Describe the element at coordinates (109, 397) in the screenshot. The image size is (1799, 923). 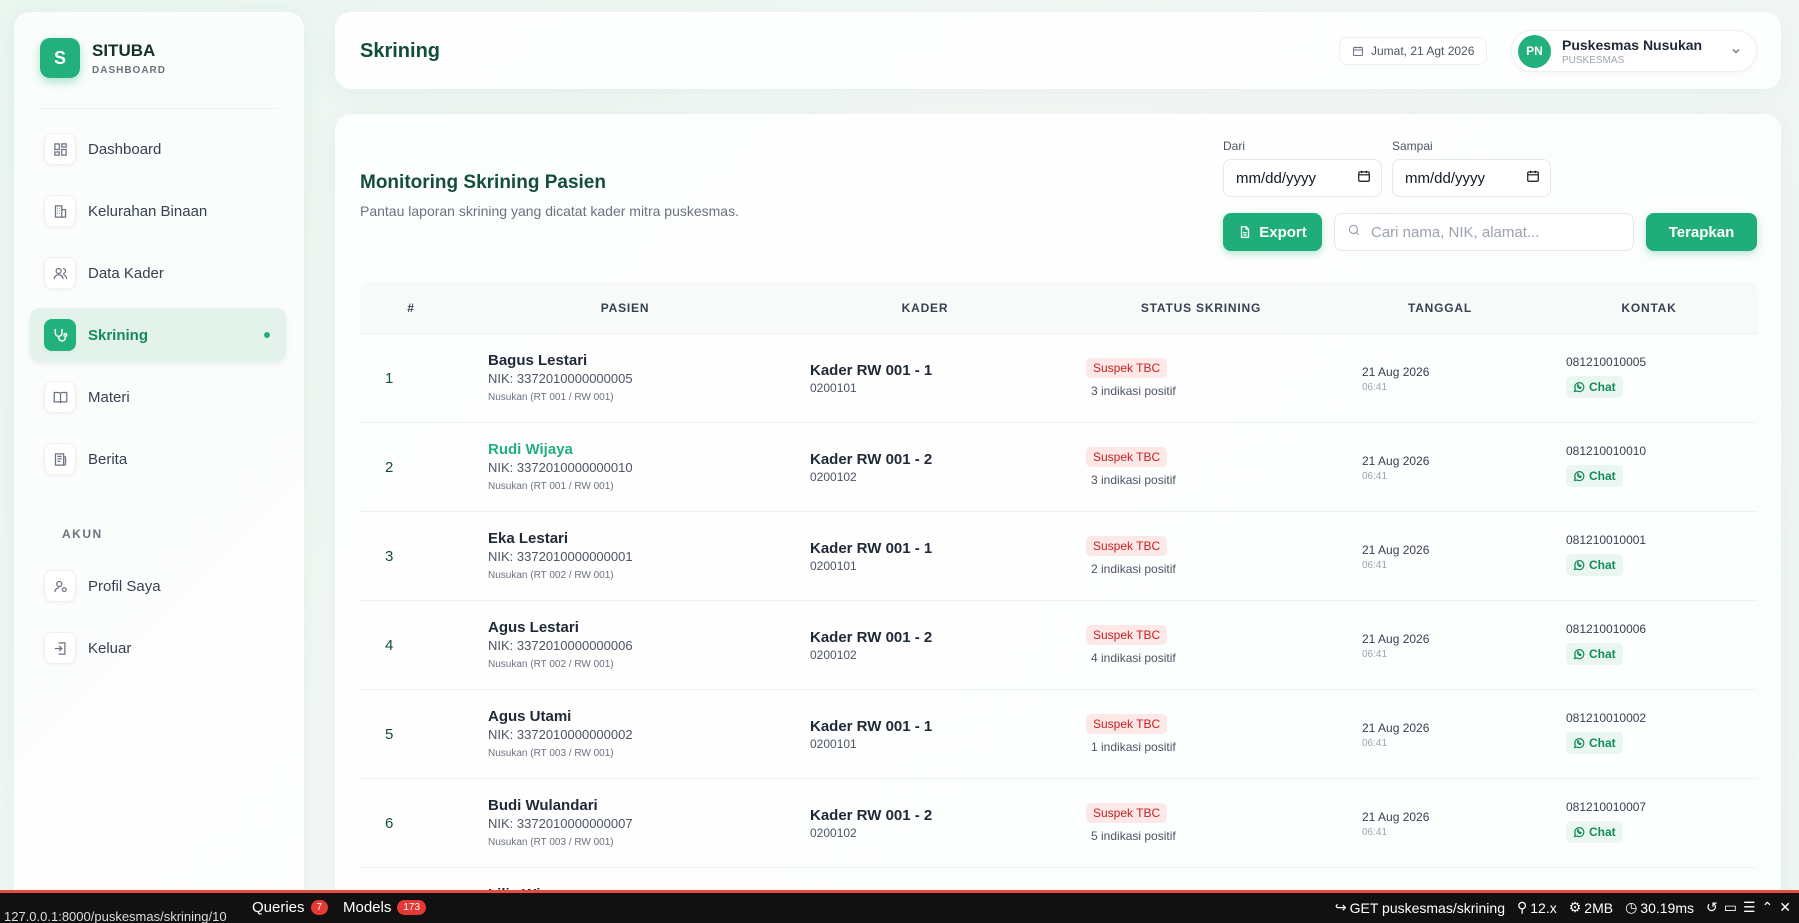
I see `sidebar-item-label: Materi` at that location.